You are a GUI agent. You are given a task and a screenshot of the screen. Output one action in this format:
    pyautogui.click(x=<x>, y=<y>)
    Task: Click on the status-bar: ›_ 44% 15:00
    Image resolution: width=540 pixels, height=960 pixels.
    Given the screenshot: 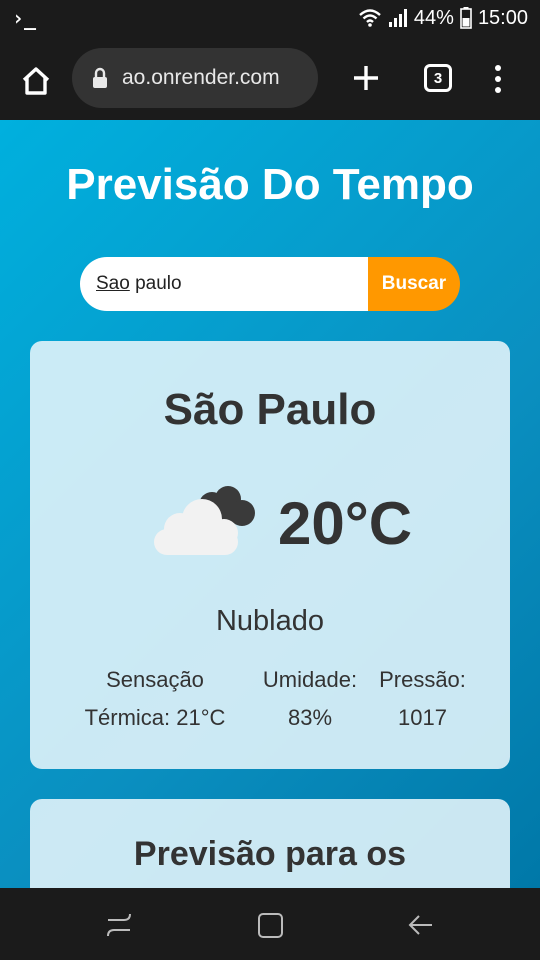 What is the action you would take?
    pyautogui.click(x=270, y=18)
    